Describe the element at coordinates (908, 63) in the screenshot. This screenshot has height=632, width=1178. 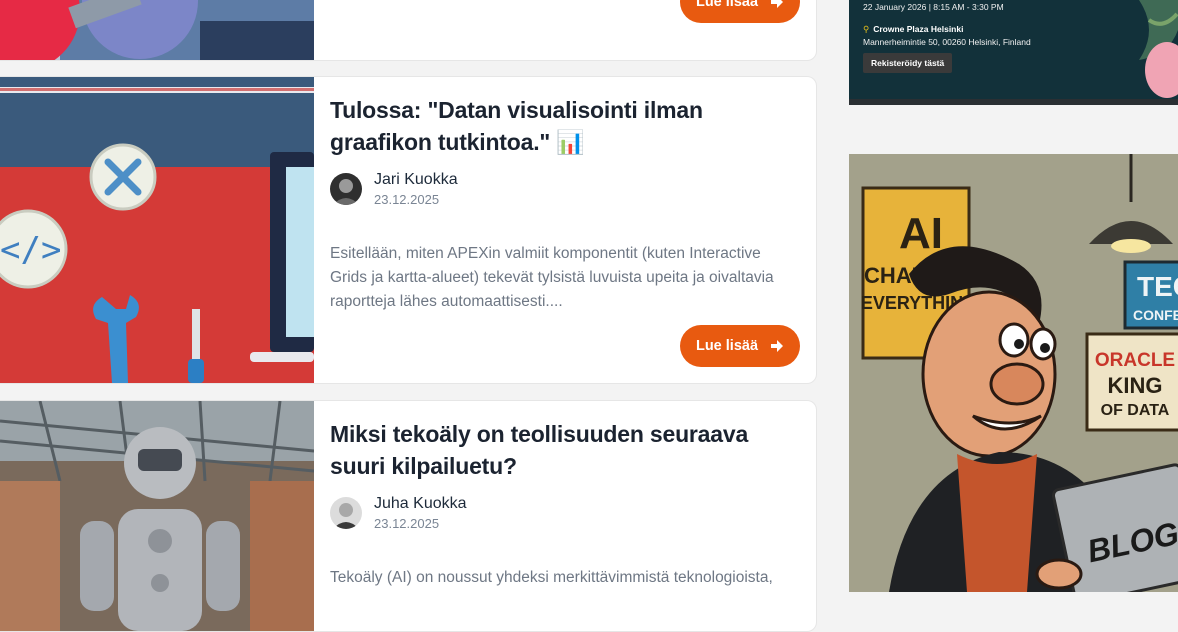
I see `register-button: Rekisteröidy tästä` at that location.